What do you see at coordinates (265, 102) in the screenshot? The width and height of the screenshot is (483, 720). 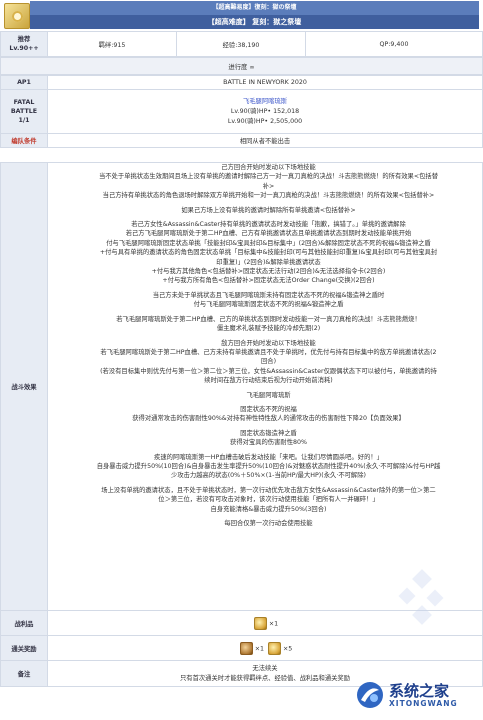 I see `enemy-name-link: 飞毛腿阿喀琉斯` at bounding box center [265, 102].